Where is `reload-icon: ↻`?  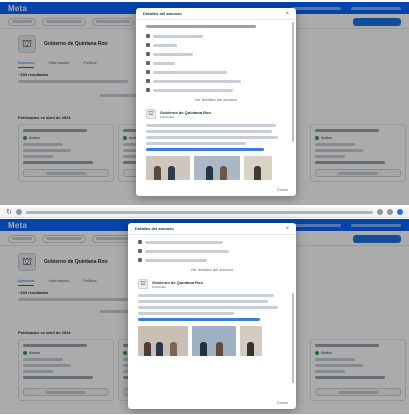
reload-icon: ↻ is located at coordinates (9, 212).